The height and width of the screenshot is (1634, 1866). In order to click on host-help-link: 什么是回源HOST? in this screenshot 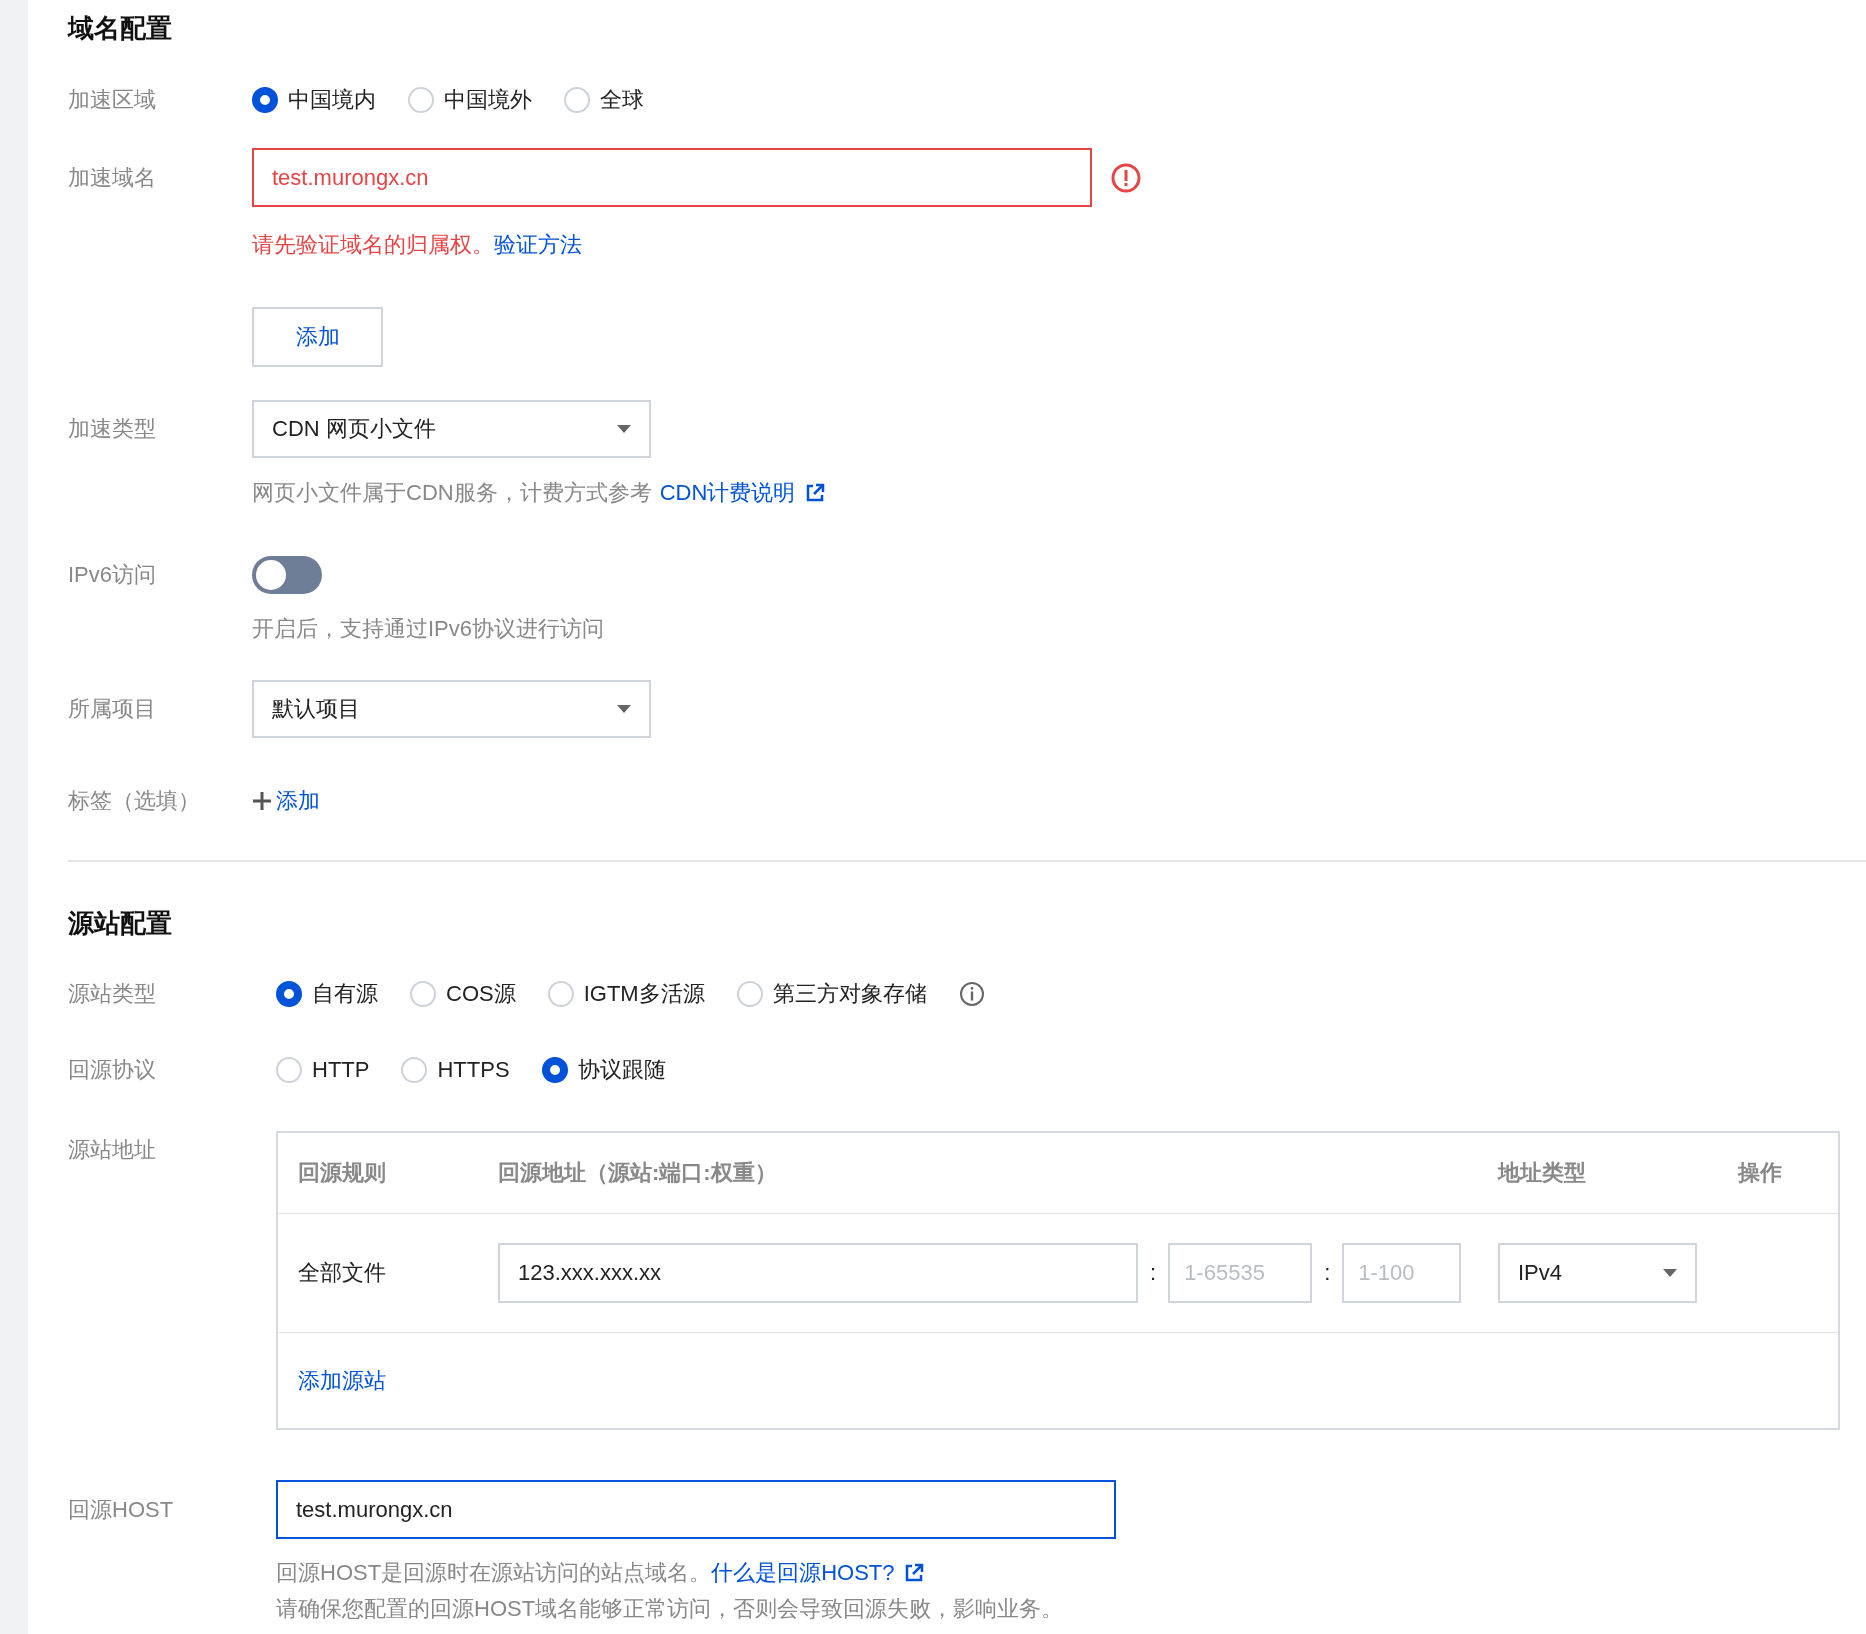, I will do `click(803, 1573)`.